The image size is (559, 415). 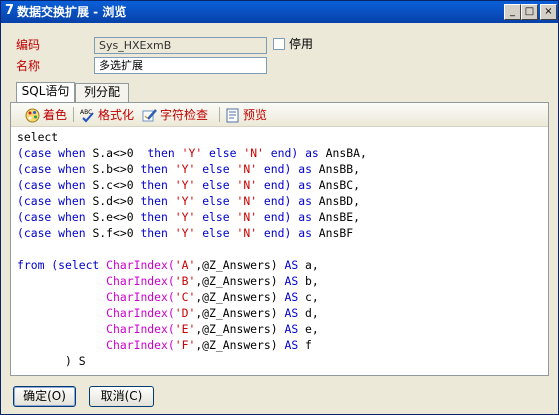 I want to click on ok-button: 确定(O), so click(x=44, y=396).